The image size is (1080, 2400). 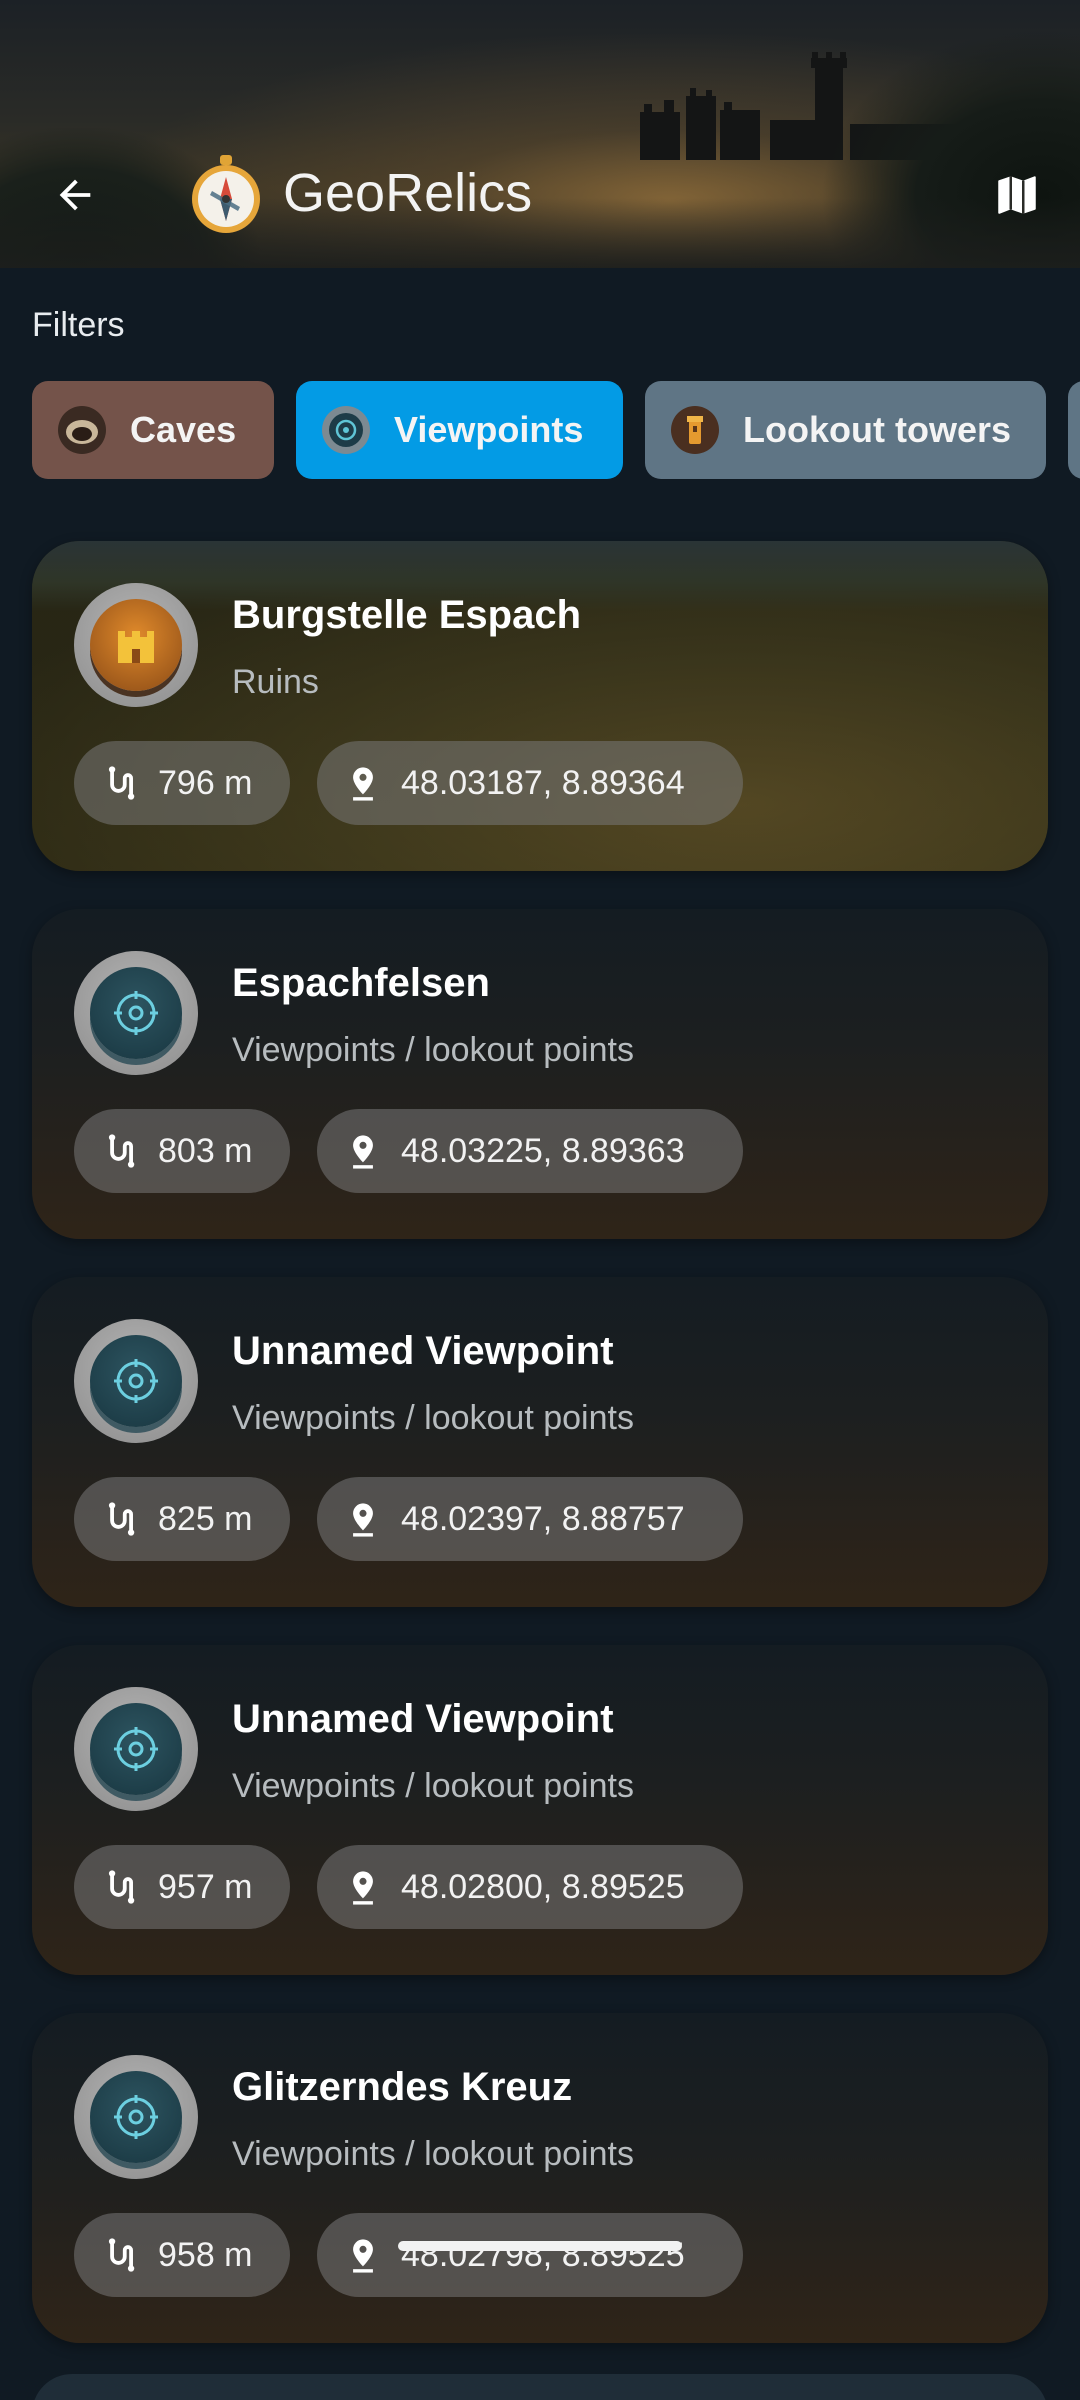 I want to click on filters-label: Filters, so click(x=78, y=325).